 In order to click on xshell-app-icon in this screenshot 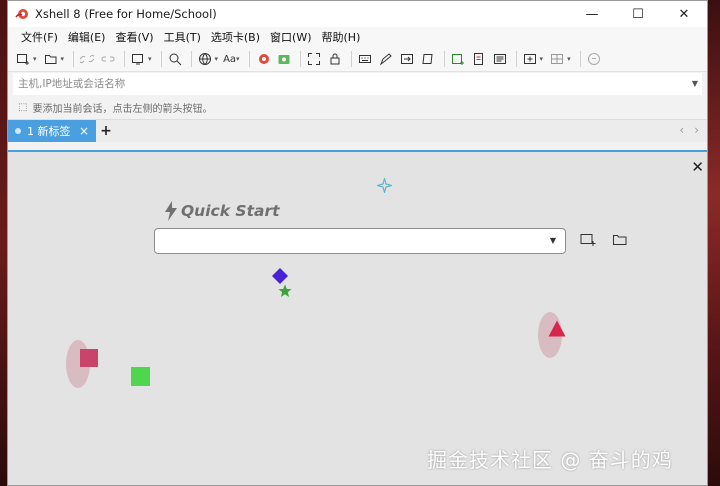, I will do `click(22, 14)`.